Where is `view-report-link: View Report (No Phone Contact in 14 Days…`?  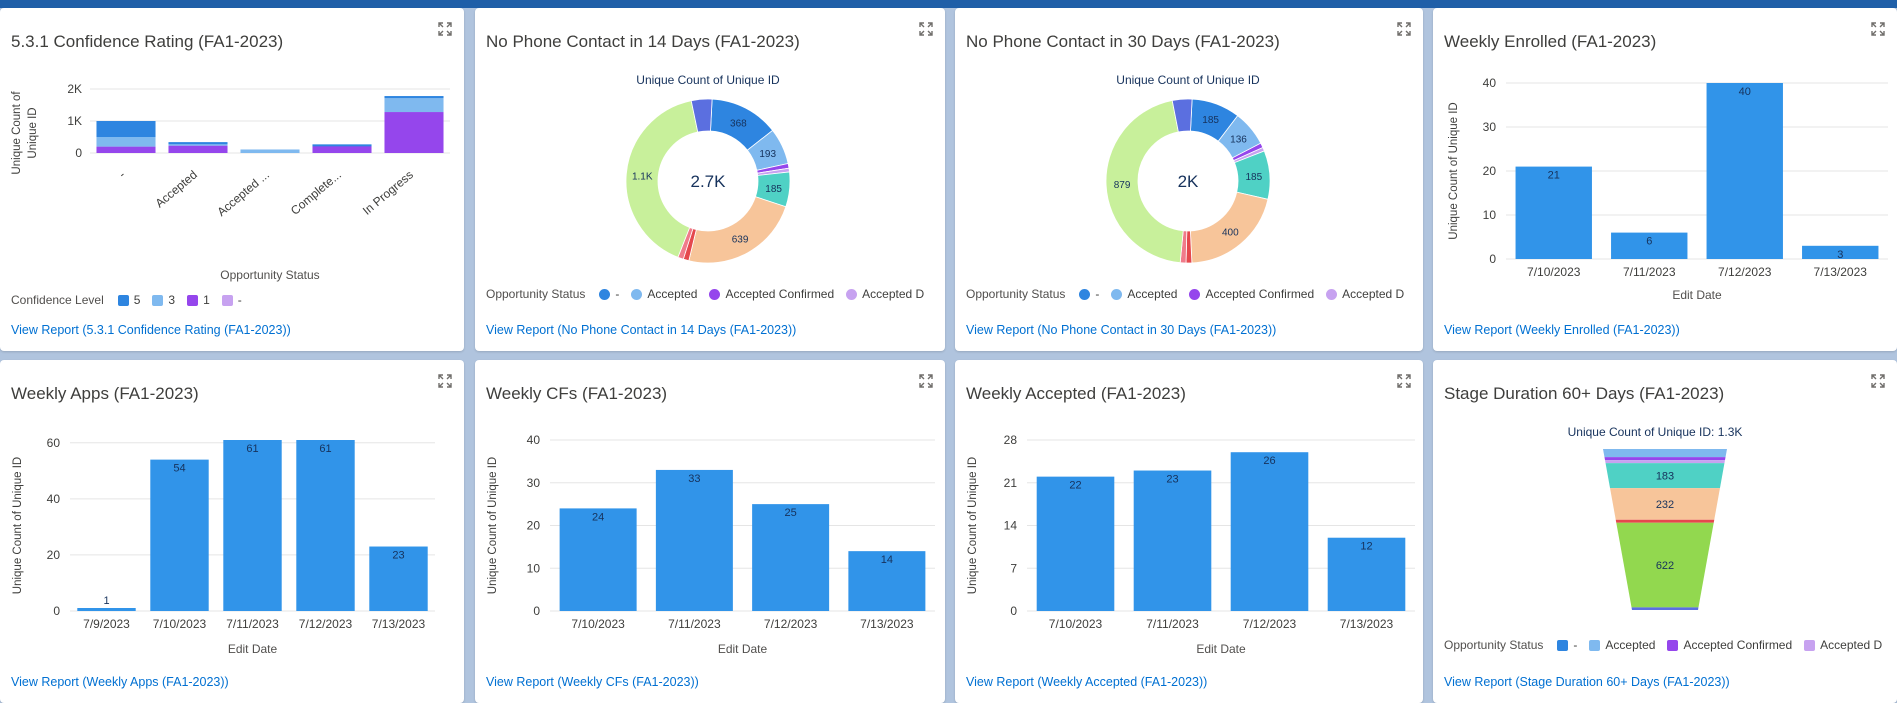
view-report-link: View Report (No Phone Contact in 14 Days… is located at coordinates (641, 330).